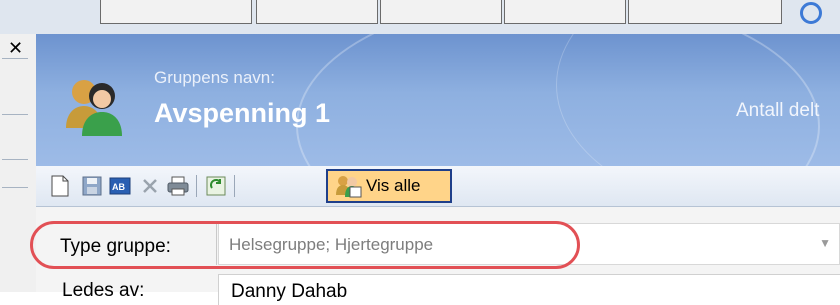 The width and height of the screenshot is (840, 305). I want to click on close-icon: ✕, so click(15, 48).